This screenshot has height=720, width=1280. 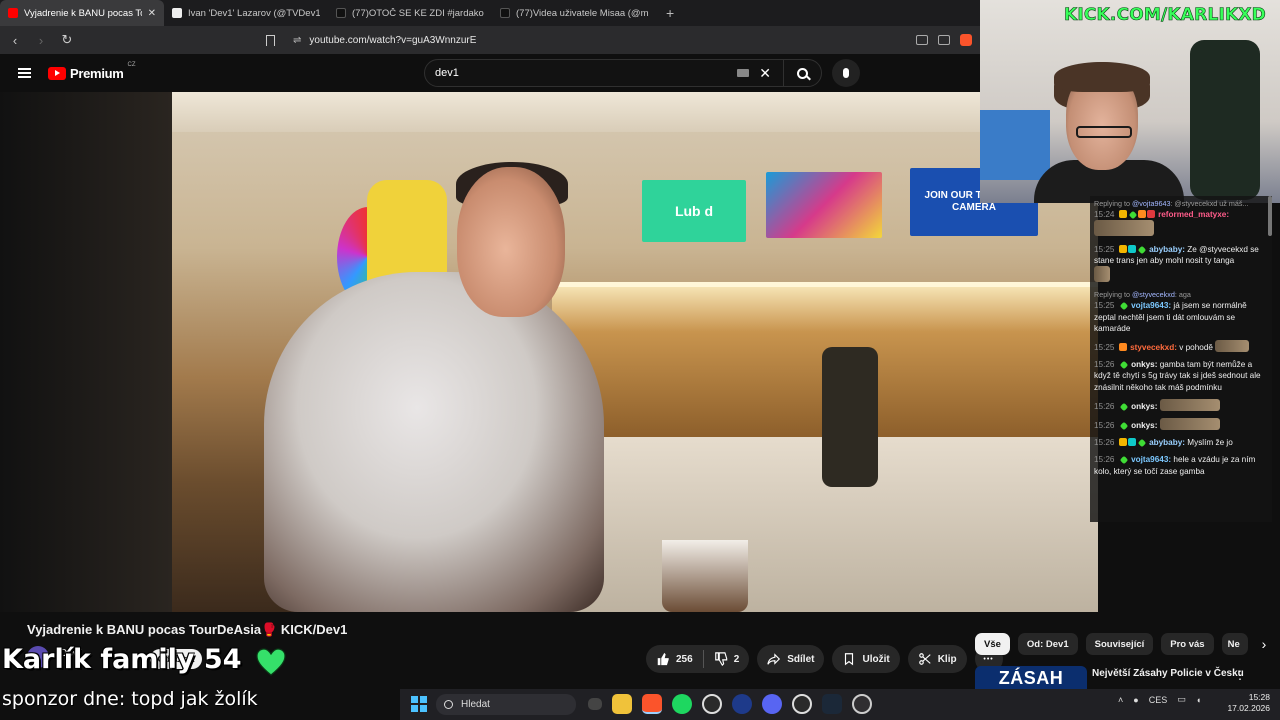 What do you see at coordinates (1135, 700) in the screenshot?
I see `microphone-icon: ●` at bounding box center [1135, 700].